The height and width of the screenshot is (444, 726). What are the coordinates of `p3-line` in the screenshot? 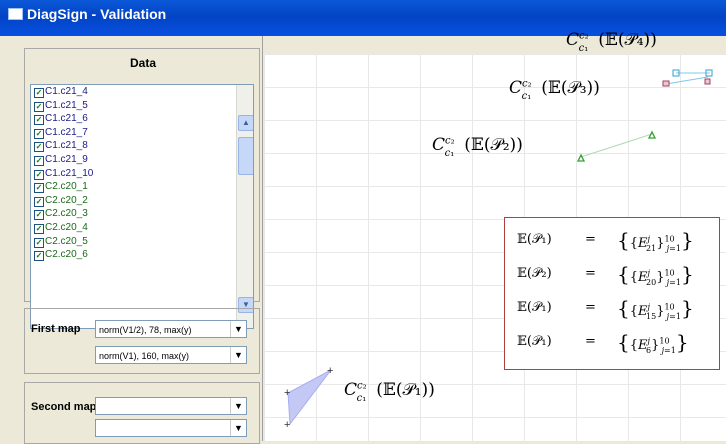 It's located at (687, 80).